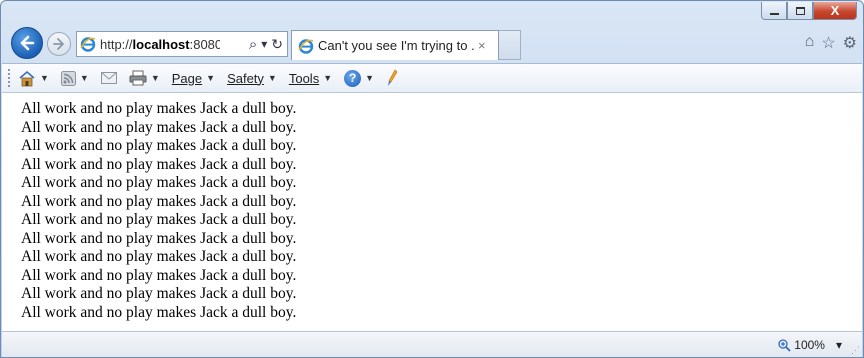 The height and width of the screenshot is (358, 864). I want to click on forward-button, so click(59, 44).